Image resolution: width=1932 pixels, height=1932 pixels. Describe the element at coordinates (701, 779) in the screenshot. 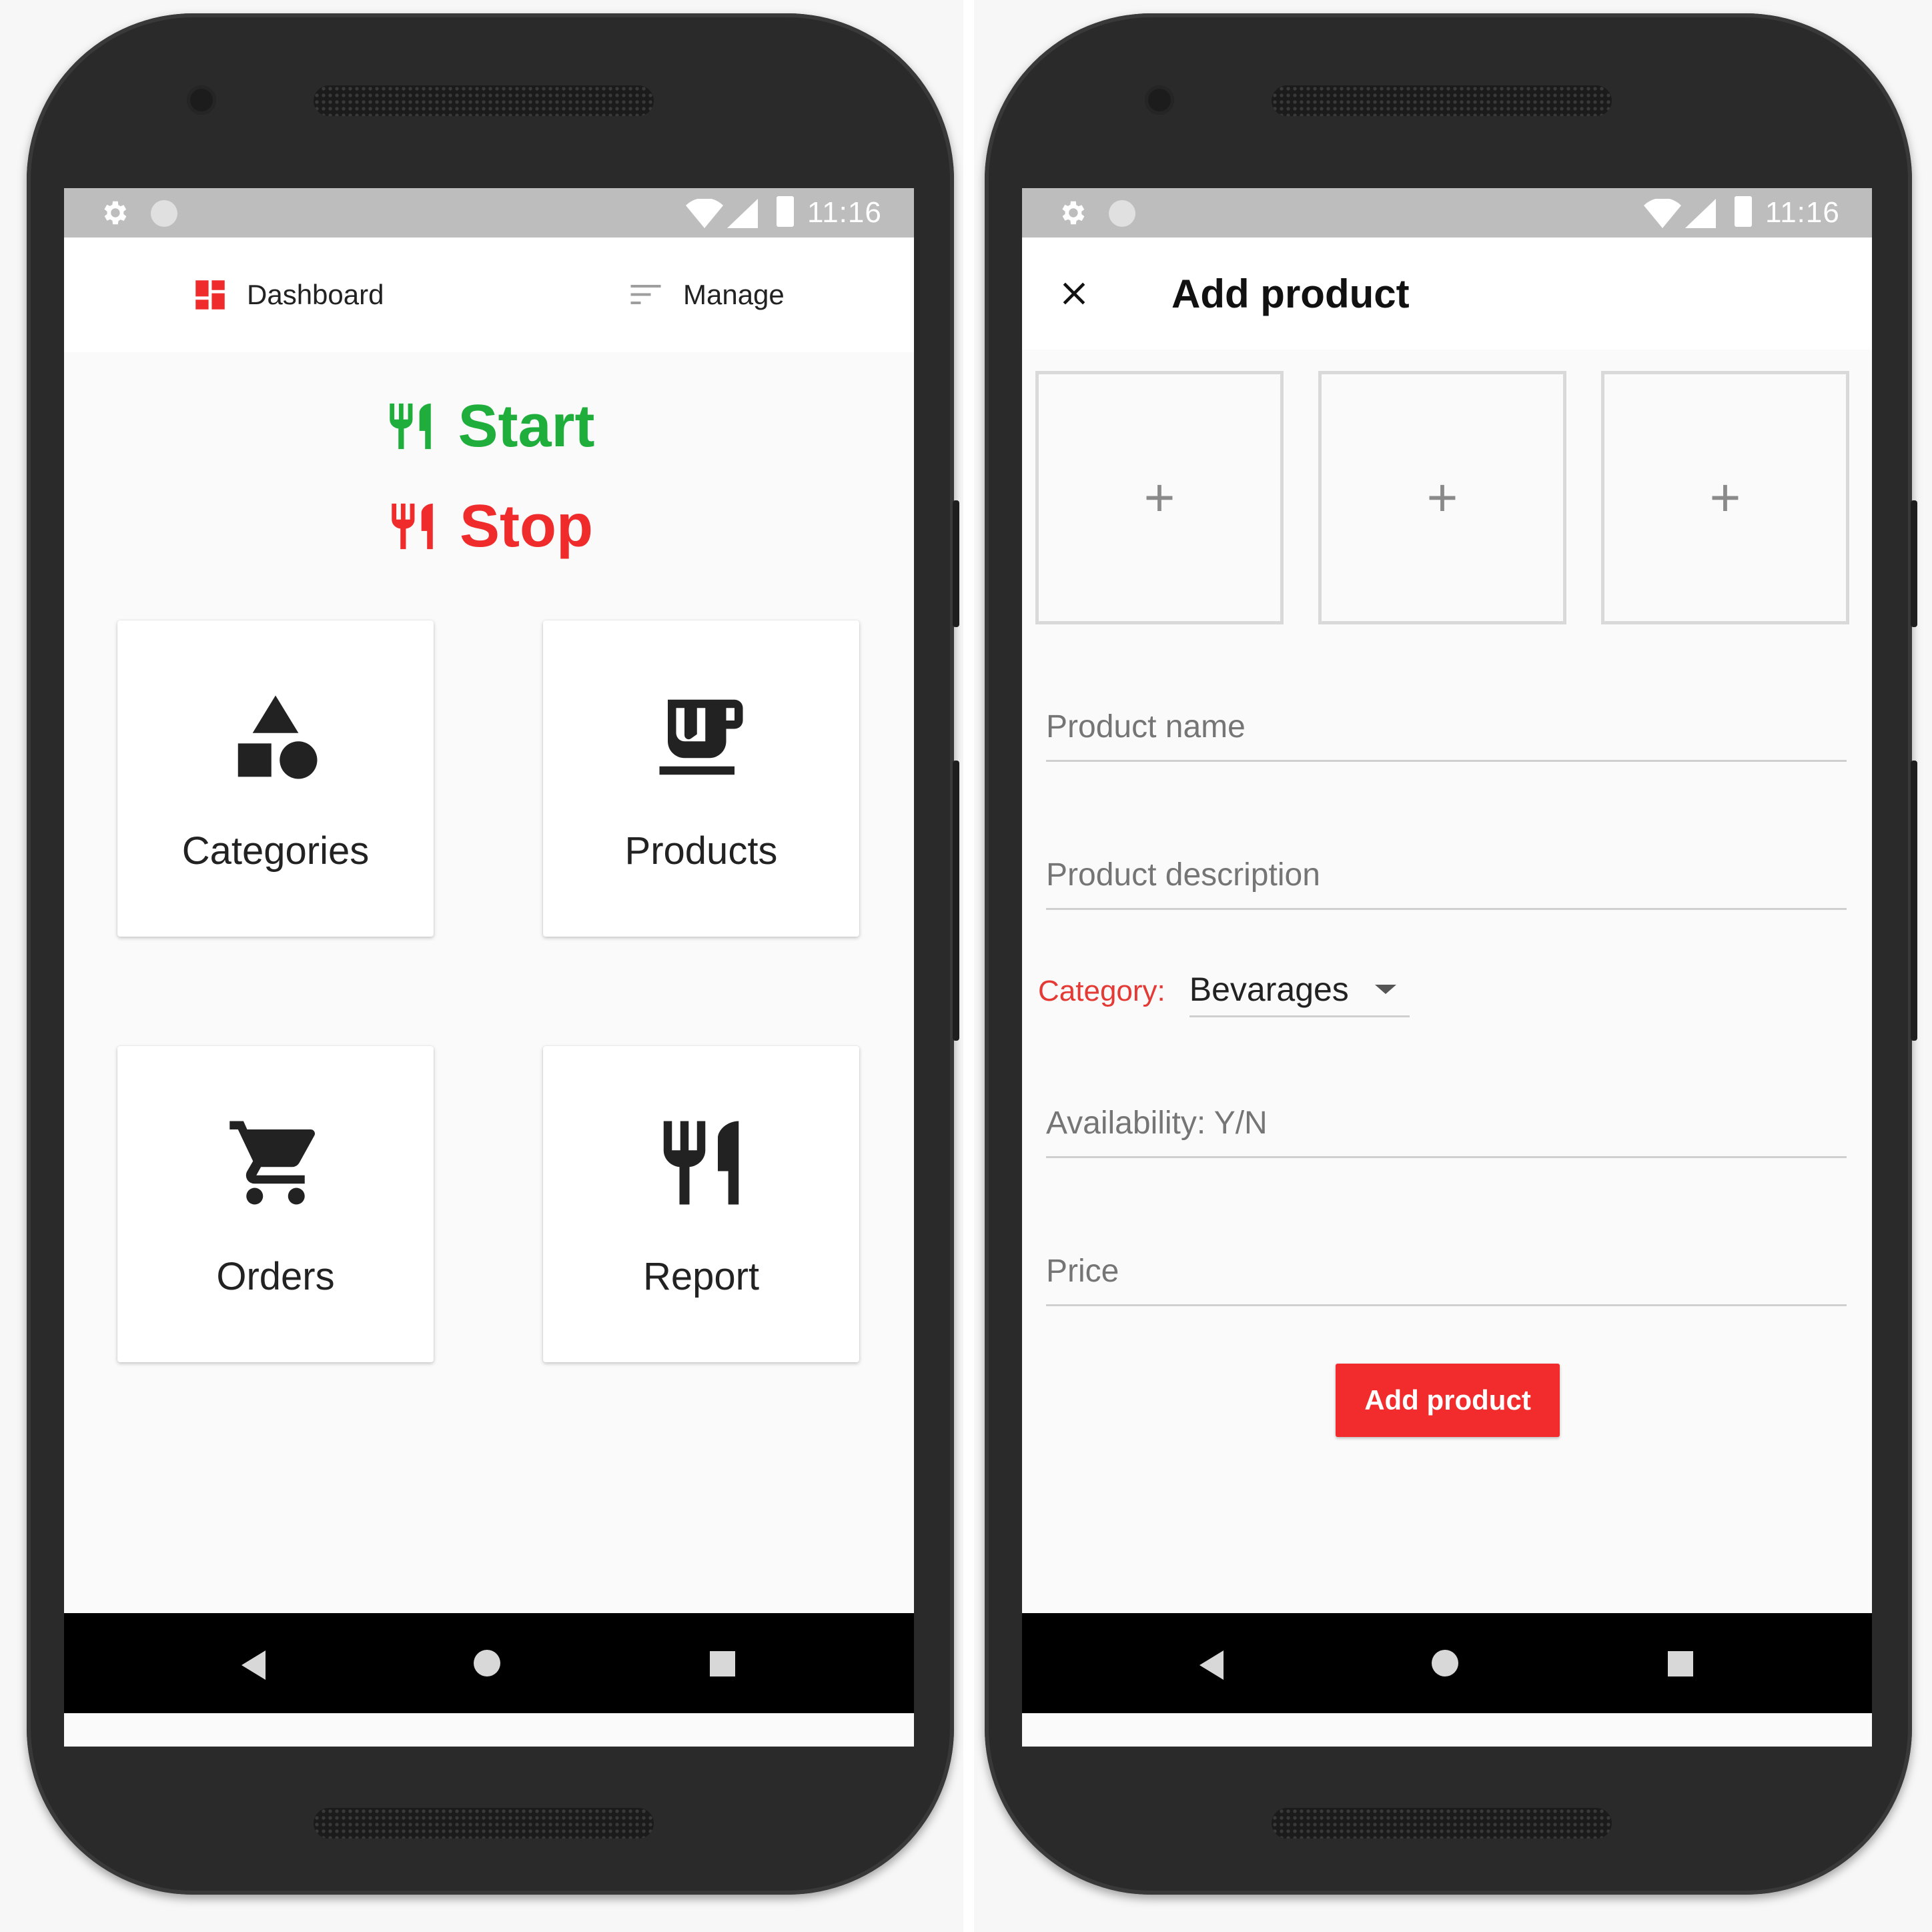

I see `products-card: Products` at that location.